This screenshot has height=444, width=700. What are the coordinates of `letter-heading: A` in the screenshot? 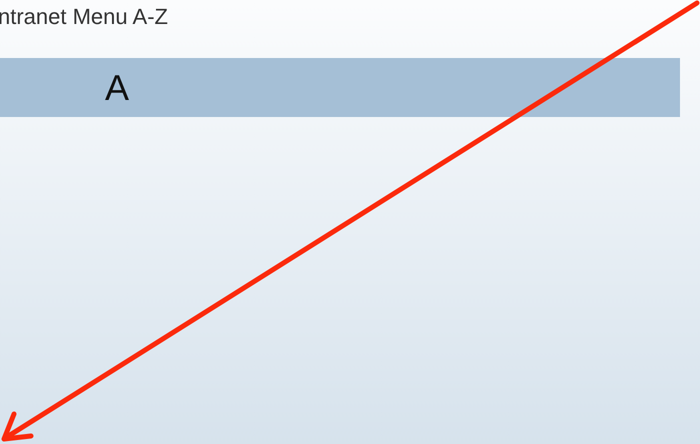 It's located at (117, 88).